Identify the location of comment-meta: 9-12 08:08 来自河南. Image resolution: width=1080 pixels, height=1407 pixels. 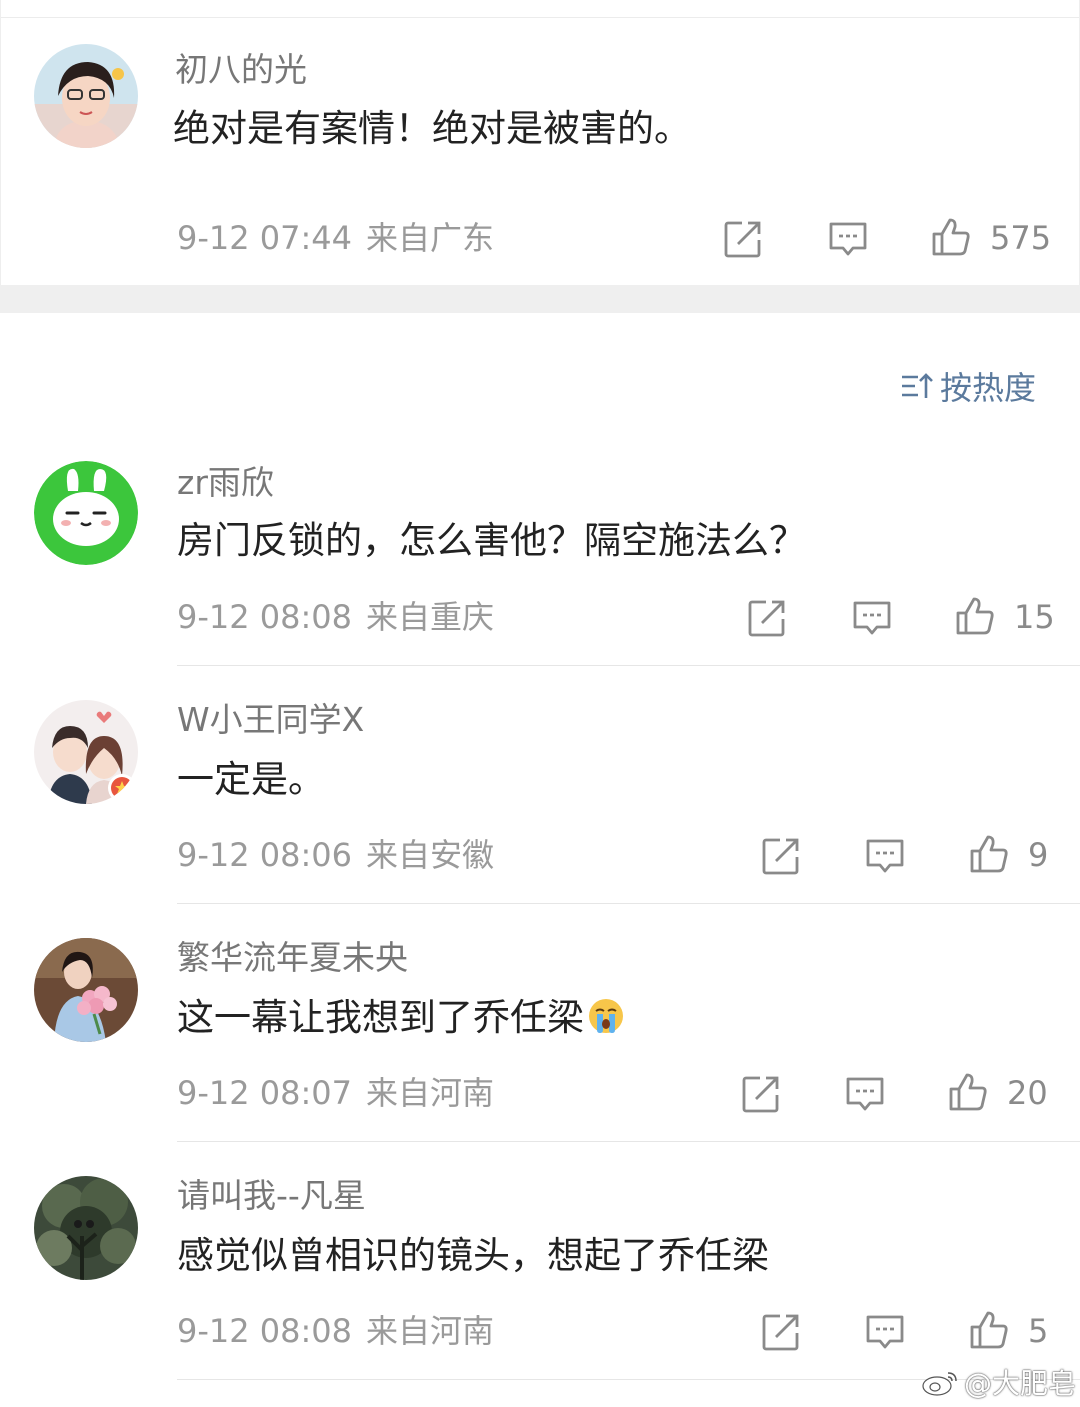
(335, 1331).